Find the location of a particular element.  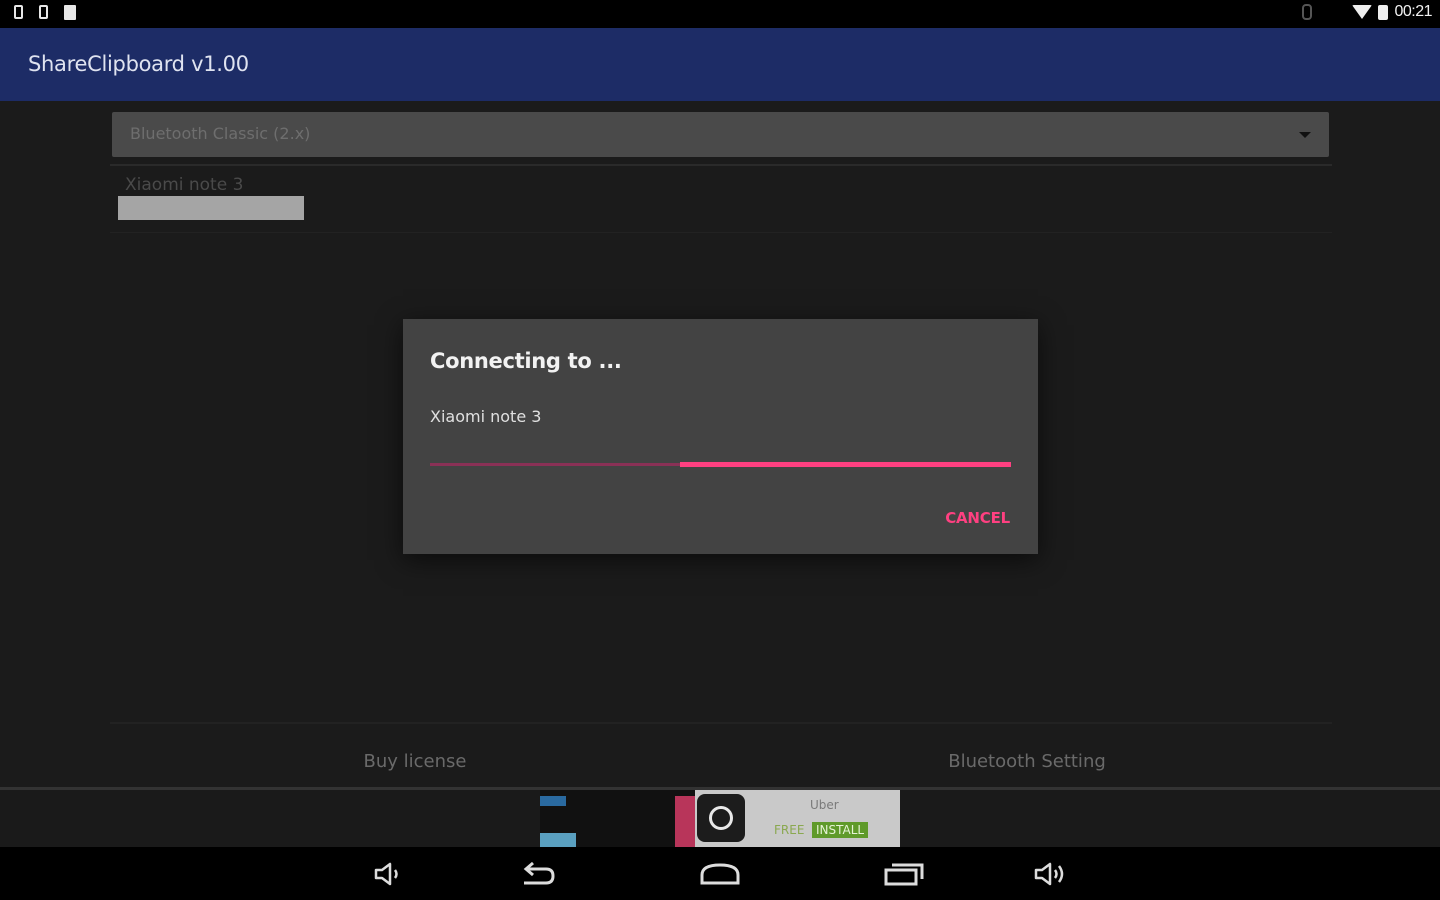

ad-banner: Uber FREE INSTALL is located at coordinates (720, 818).